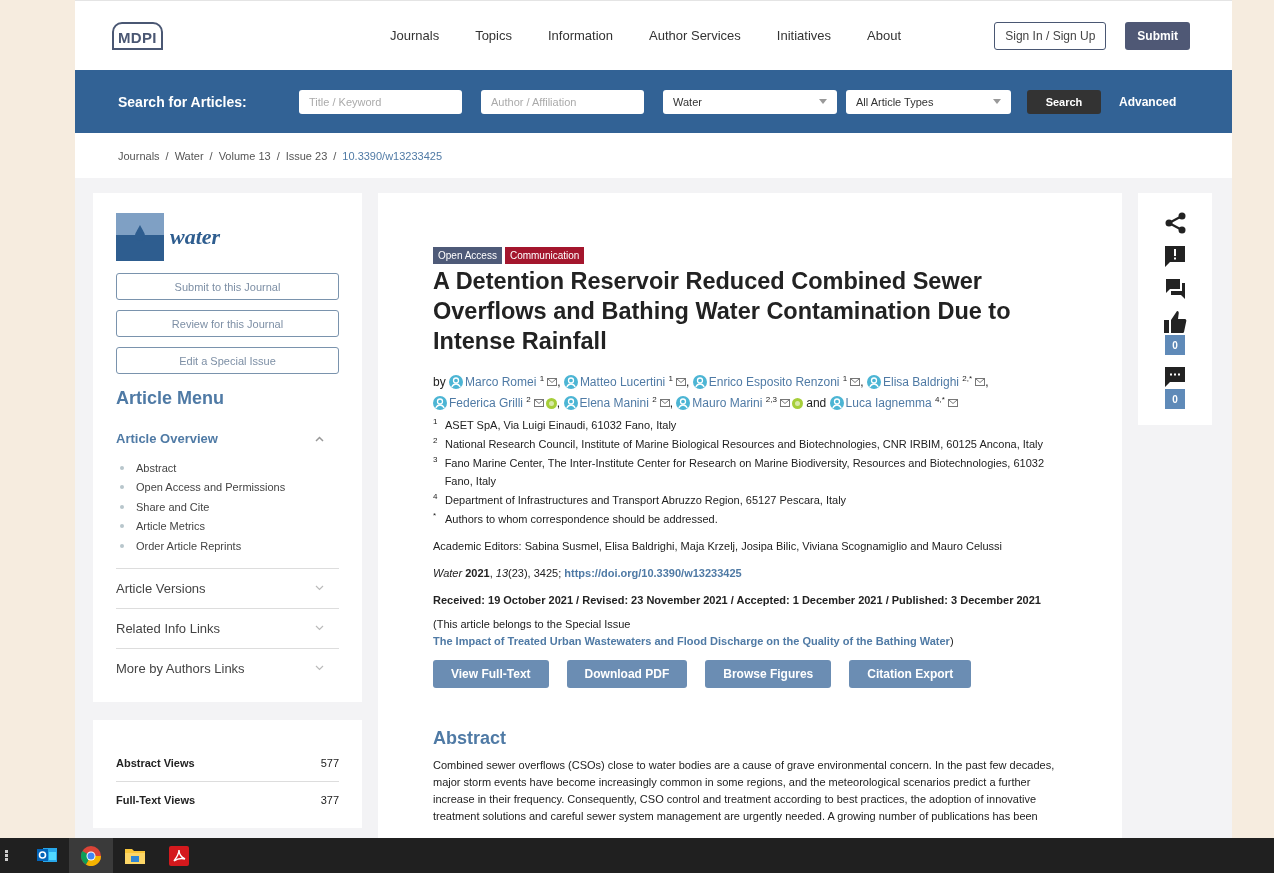  I want to click on affiliation-mark: 2, so click(436, 441).